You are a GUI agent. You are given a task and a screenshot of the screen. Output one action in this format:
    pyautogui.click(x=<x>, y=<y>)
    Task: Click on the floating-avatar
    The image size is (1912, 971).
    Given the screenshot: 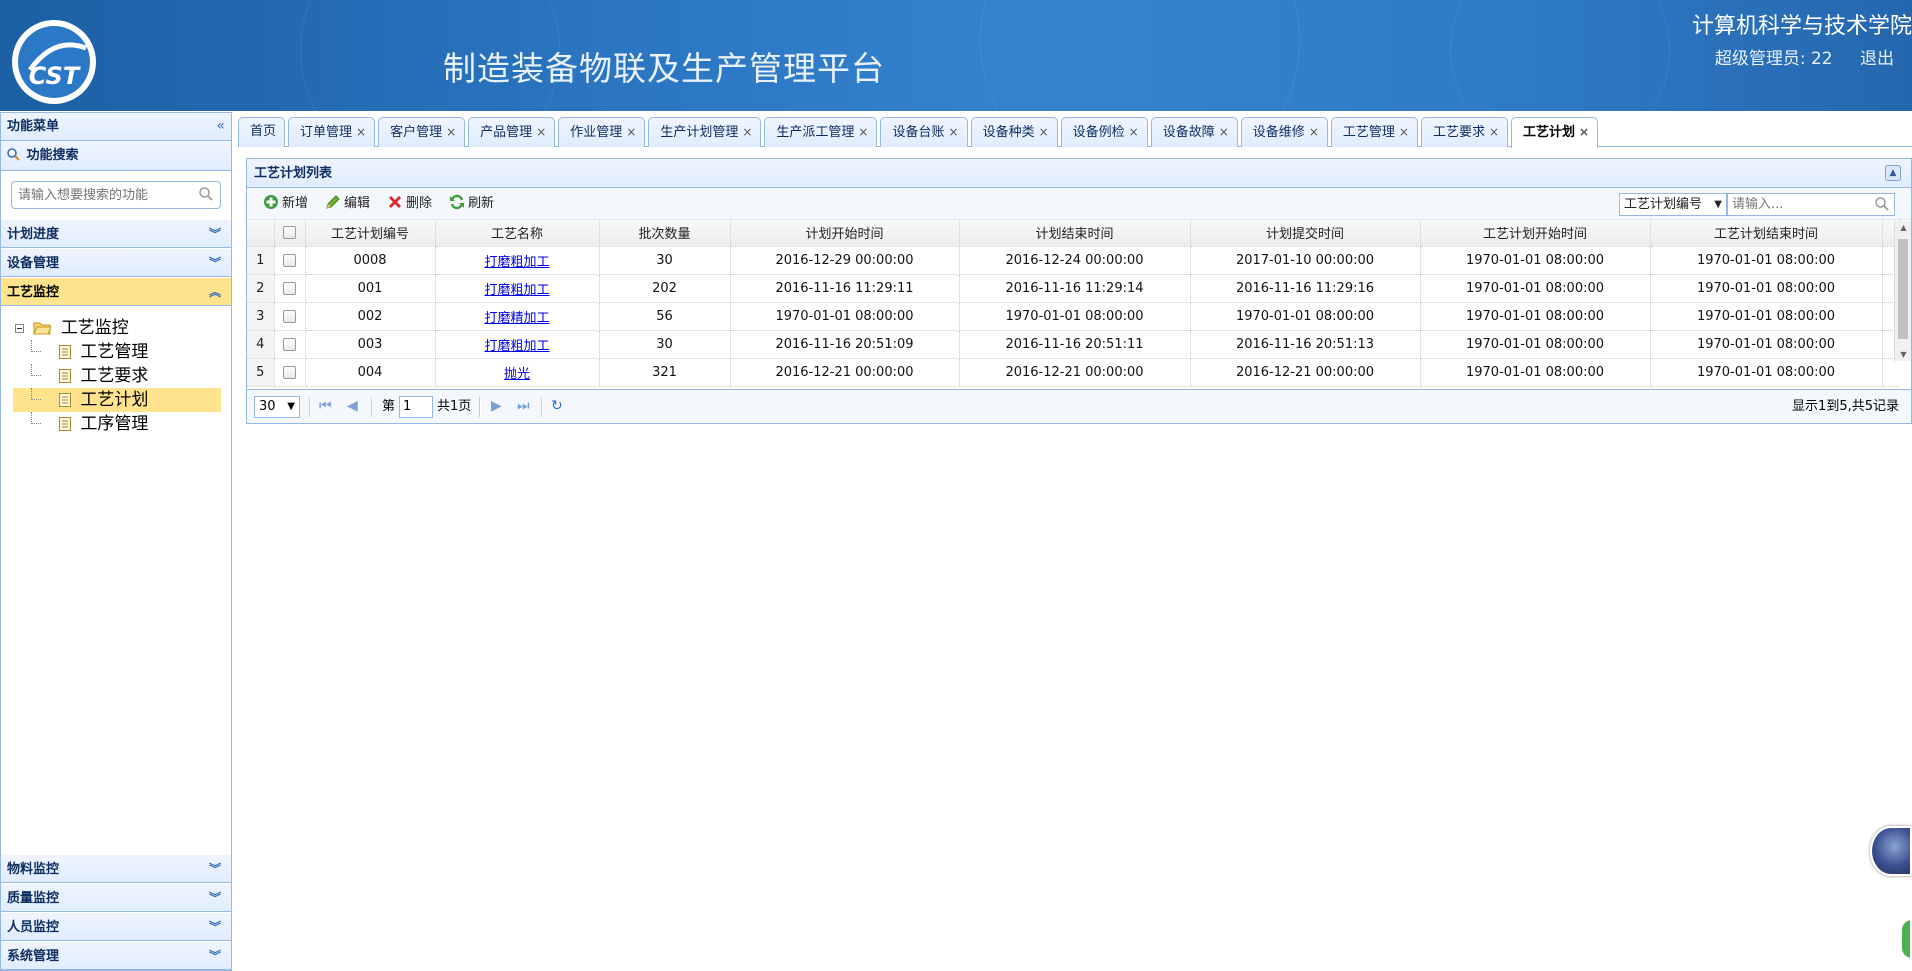 What is the action you would take?
    pyautogui.click(x=1891, y=851)
    